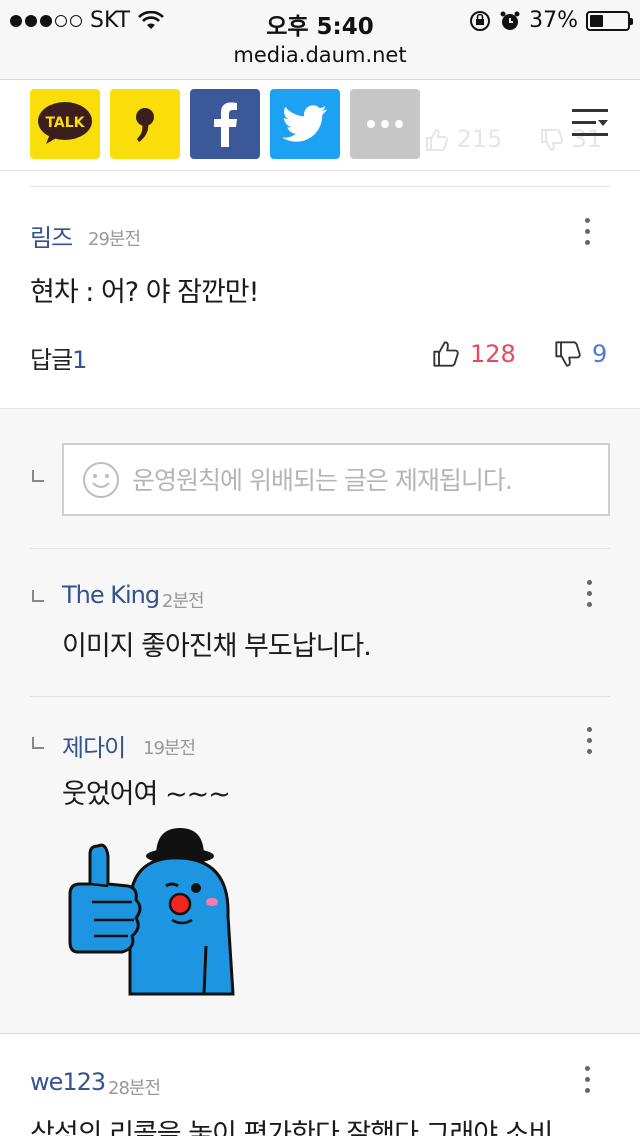 This screenshot has width=640, height=1136. I want to click on share-bar: TALK 215 31, so click(320, 126).